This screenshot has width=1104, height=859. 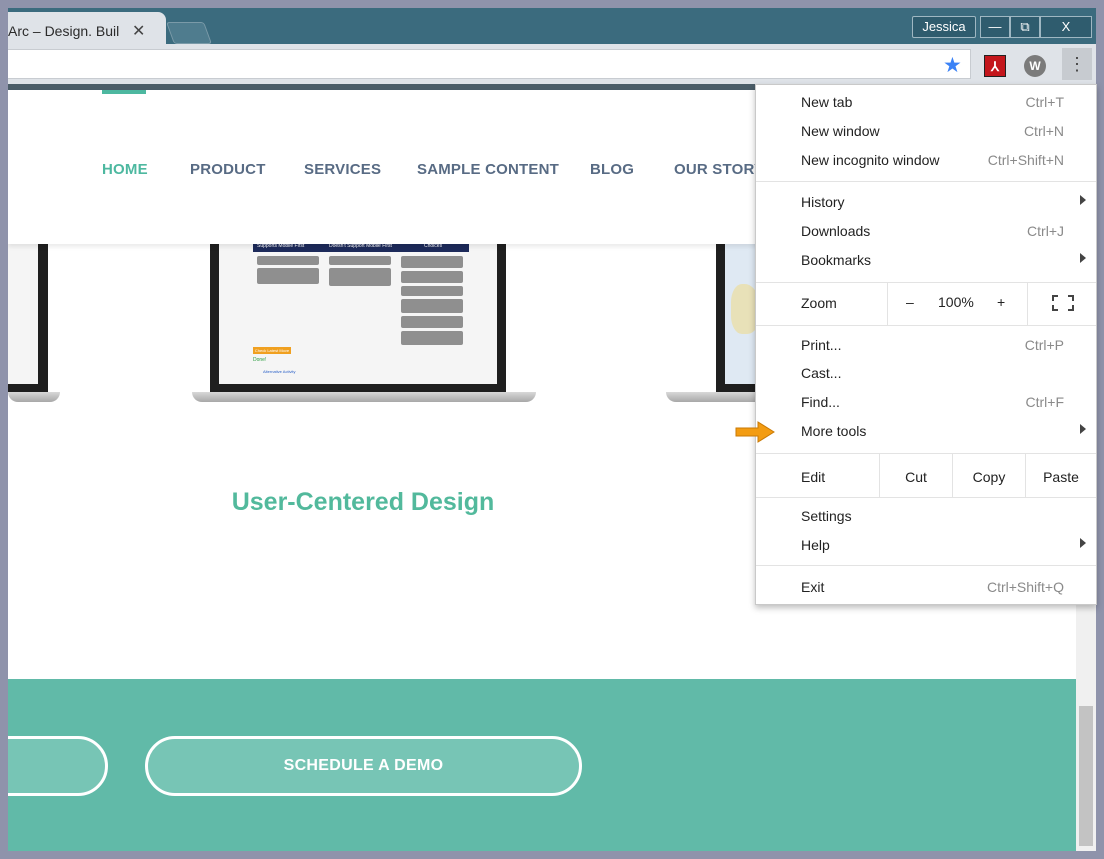 I want to click on laptop-left-base, so click(x=34, y=397).